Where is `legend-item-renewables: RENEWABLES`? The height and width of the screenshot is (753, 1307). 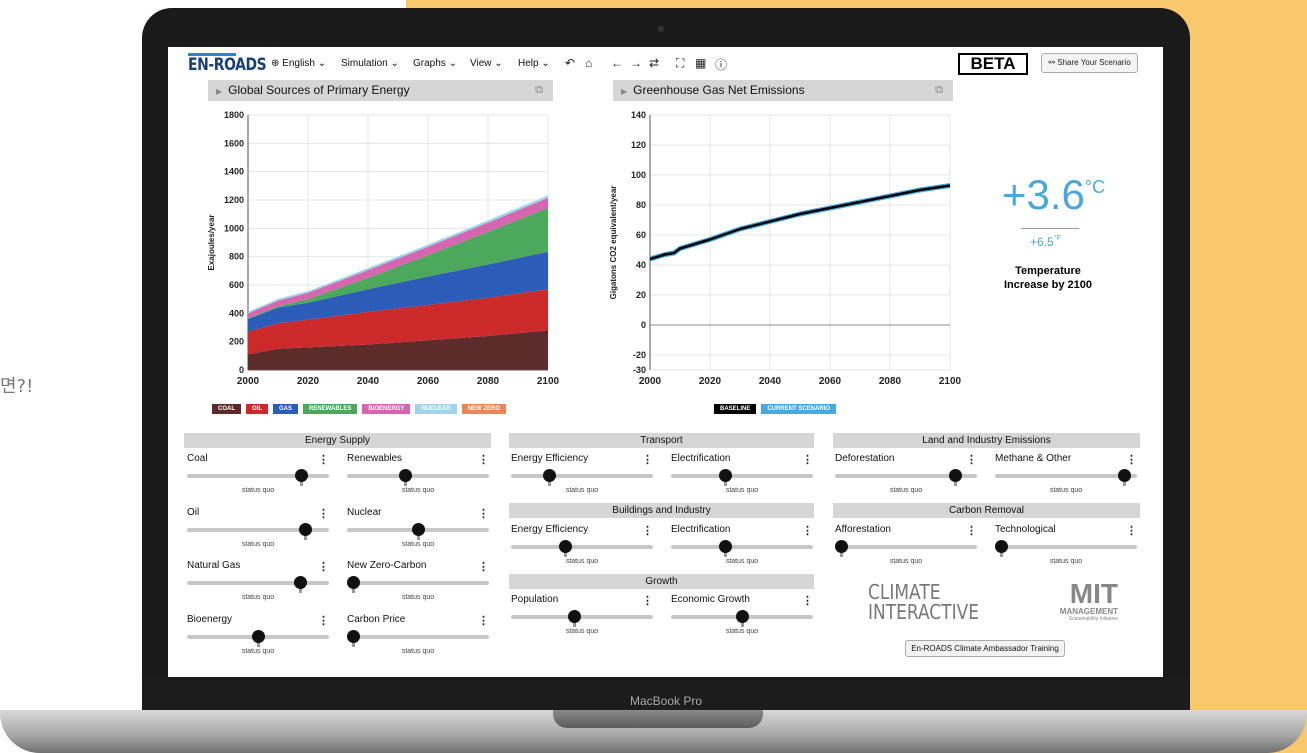
legend-item-renewables: RENEWABLES is located at coordinates (330, 409).